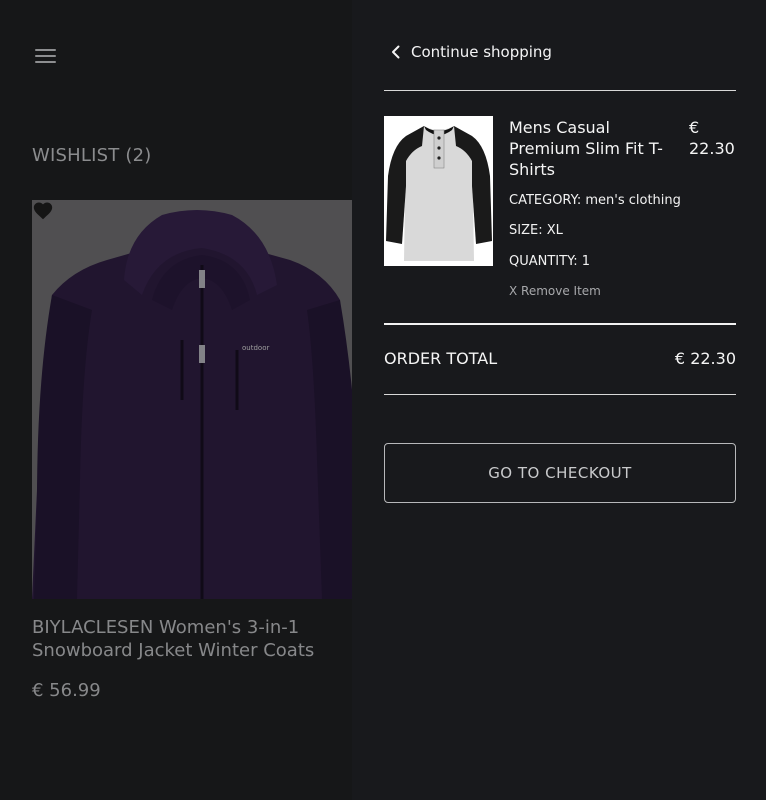 This screenshot has height=800, width=766. Describe the element at coordinates (396, 52) in the screenshot. I see `chevron-left-icon` at that location.